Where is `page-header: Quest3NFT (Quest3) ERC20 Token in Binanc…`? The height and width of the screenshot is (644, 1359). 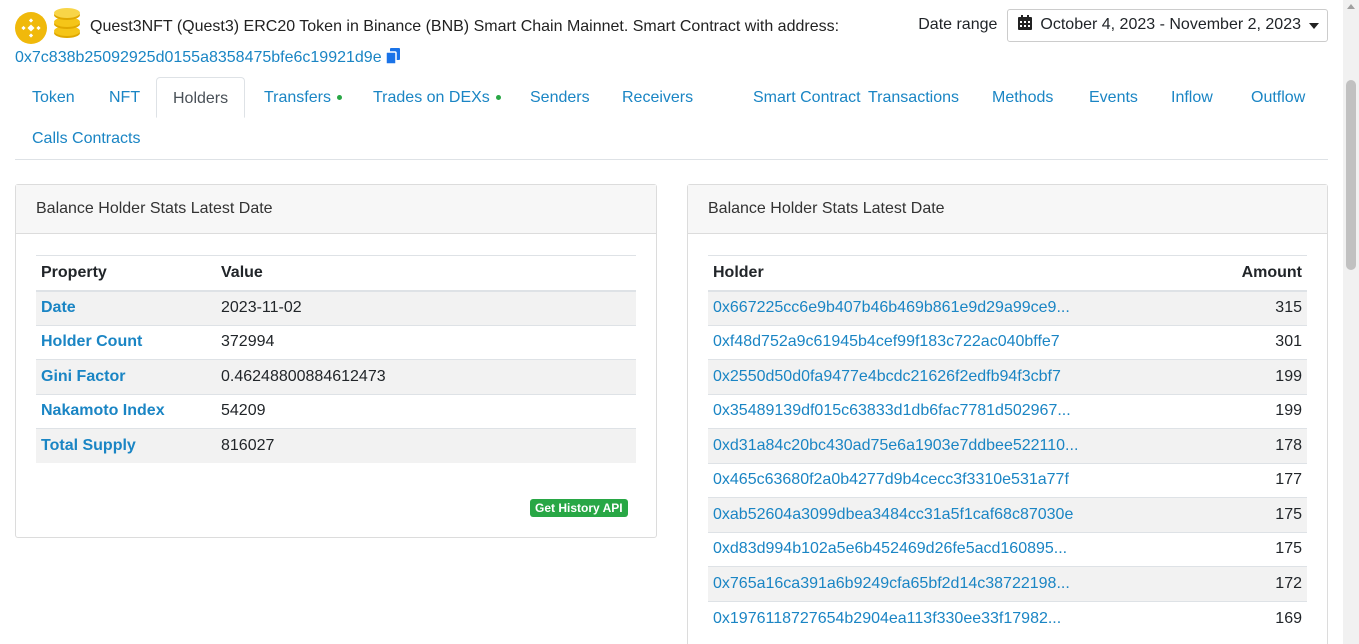
page-header: Quest3NFT (Quest3) ERC20 Token in Binanc… is located at coordinates (671, 37).